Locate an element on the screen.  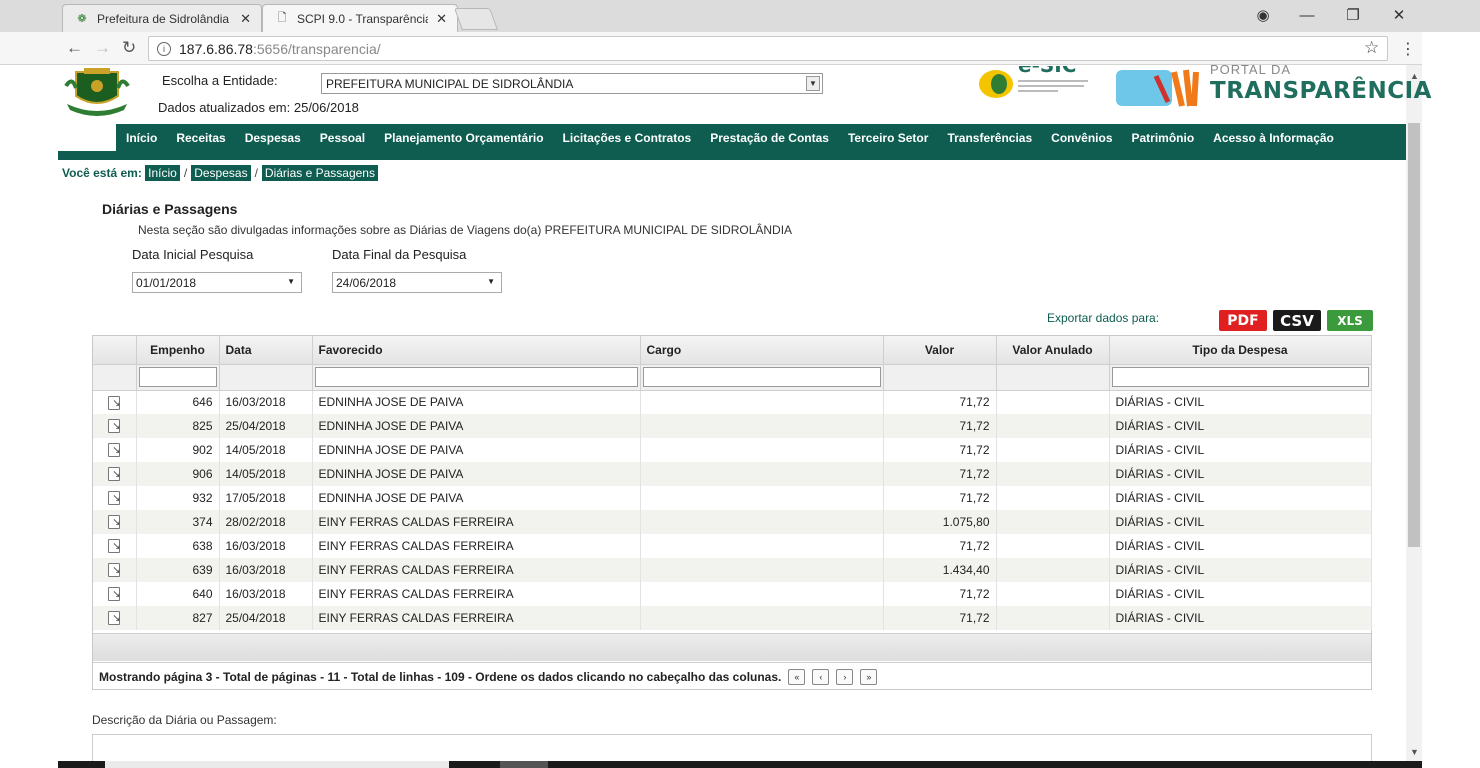
export-xls-button: XLS is located at coordinates (1350, 320).